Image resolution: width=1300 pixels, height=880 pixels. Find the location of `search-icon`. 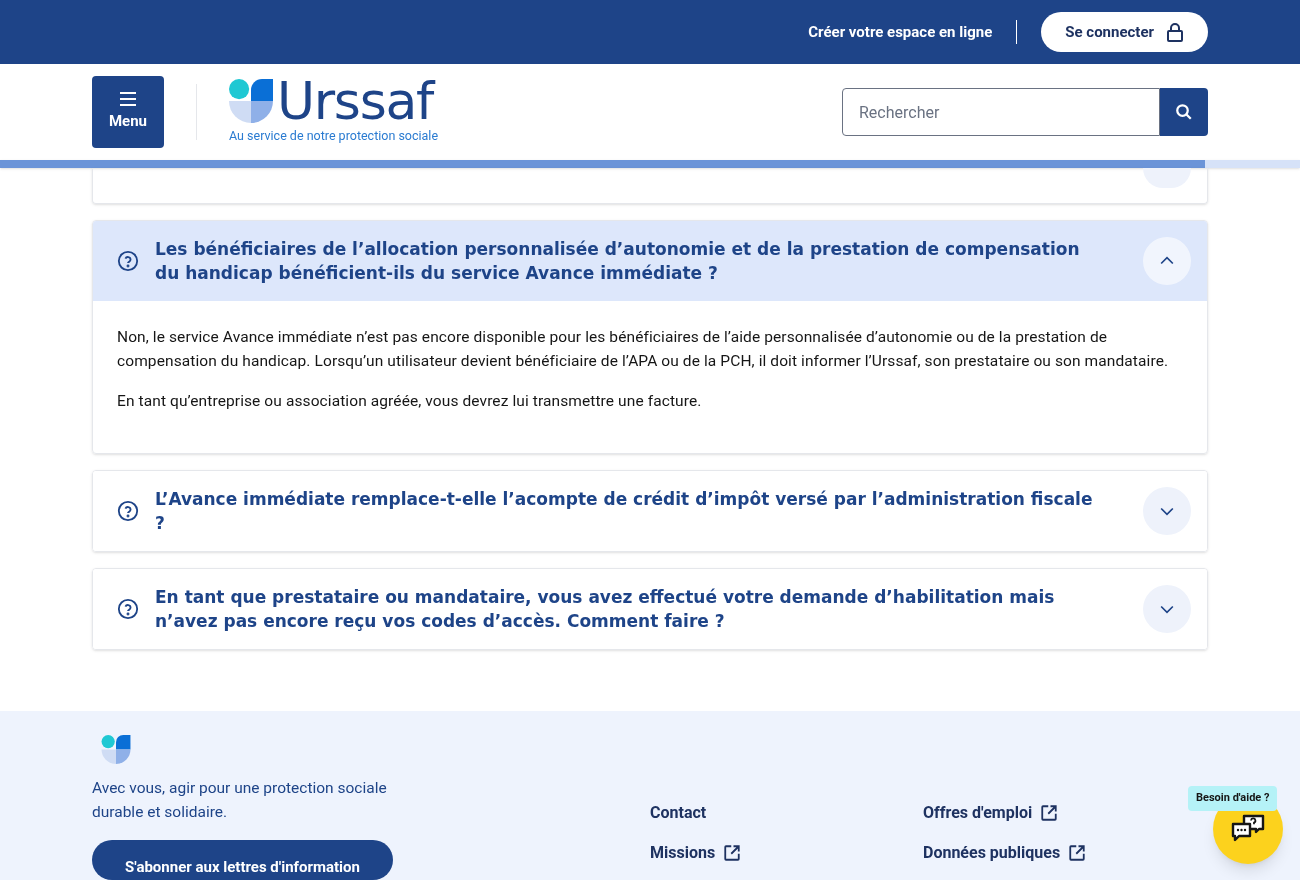

search-icon is located at coordinates (1184, 112).